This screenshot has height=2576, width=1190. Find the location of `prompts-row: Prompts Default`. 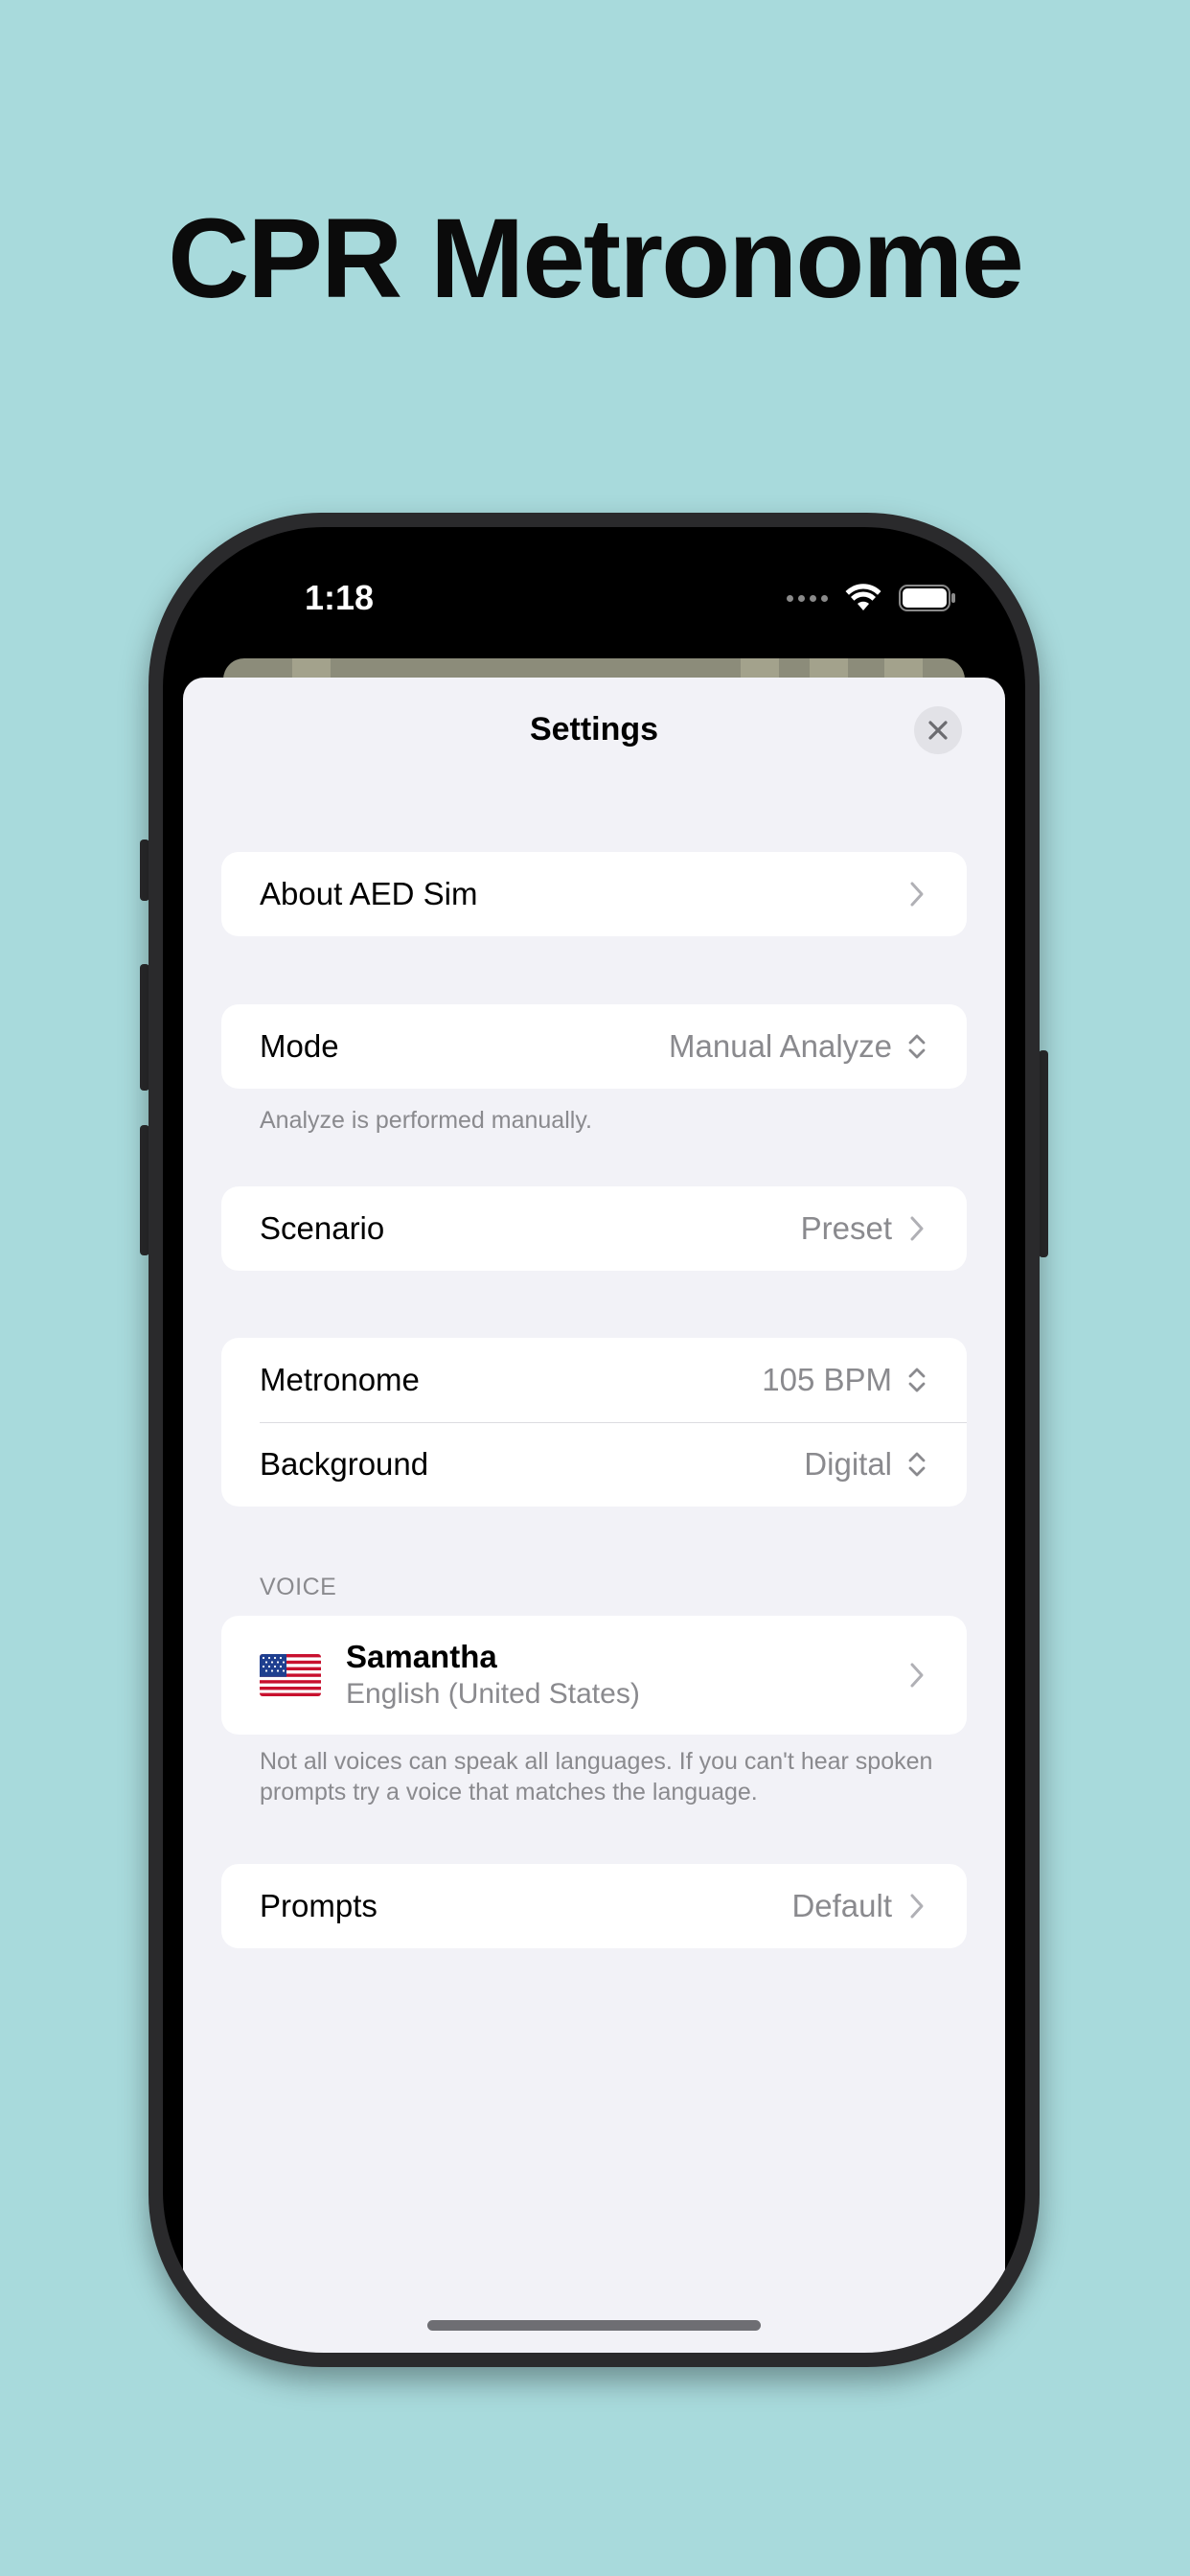

prompts-row: Prompts Default is located at coordinates (594, 1906).